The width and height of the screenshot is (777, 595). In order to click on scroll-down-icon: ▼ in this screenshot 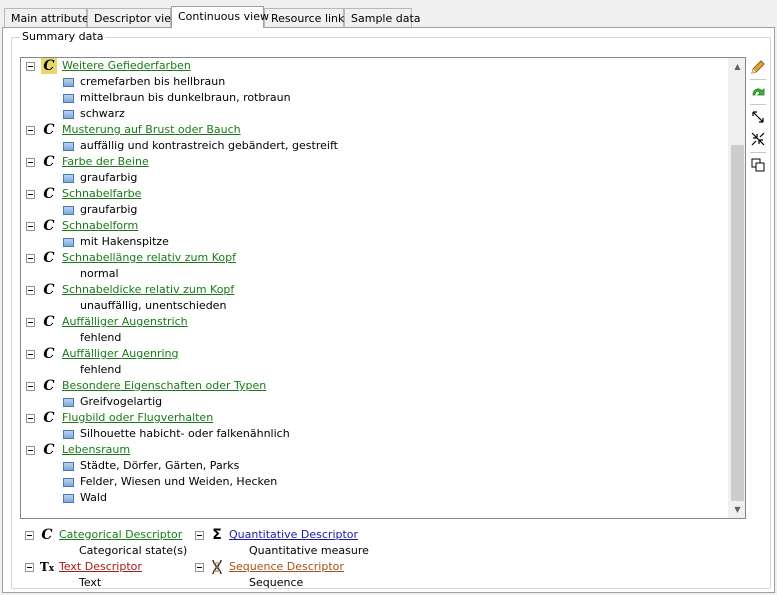, I will do `click(737, 509)`.